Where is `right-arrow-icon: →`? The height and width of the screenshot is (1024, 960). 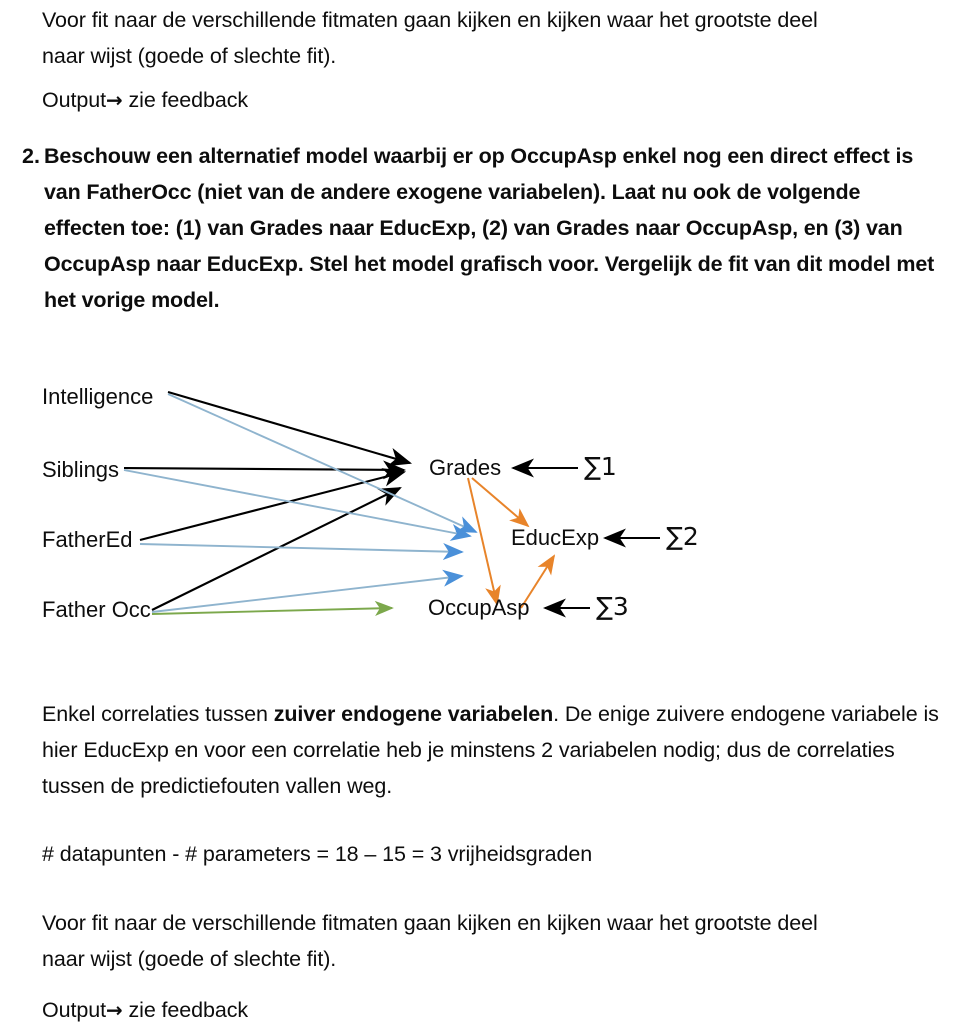
right-arrow-icon: → is located at coordinates (114, 100).